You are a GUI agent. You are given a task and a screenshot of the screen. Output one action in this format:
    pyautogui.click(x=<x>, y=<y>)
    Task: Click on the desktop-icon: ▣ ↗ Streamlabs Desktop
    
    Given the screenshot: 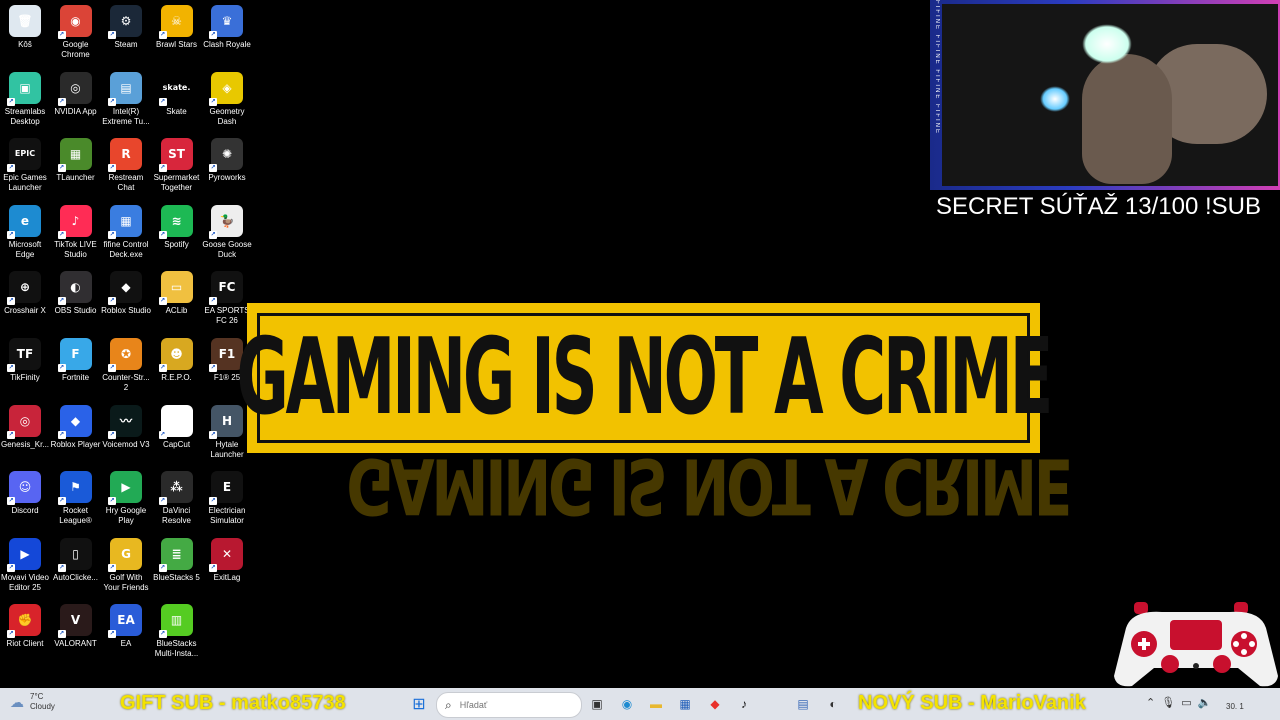 What is the action you would take?
    pyautogui.click(x=25, y=98)
    